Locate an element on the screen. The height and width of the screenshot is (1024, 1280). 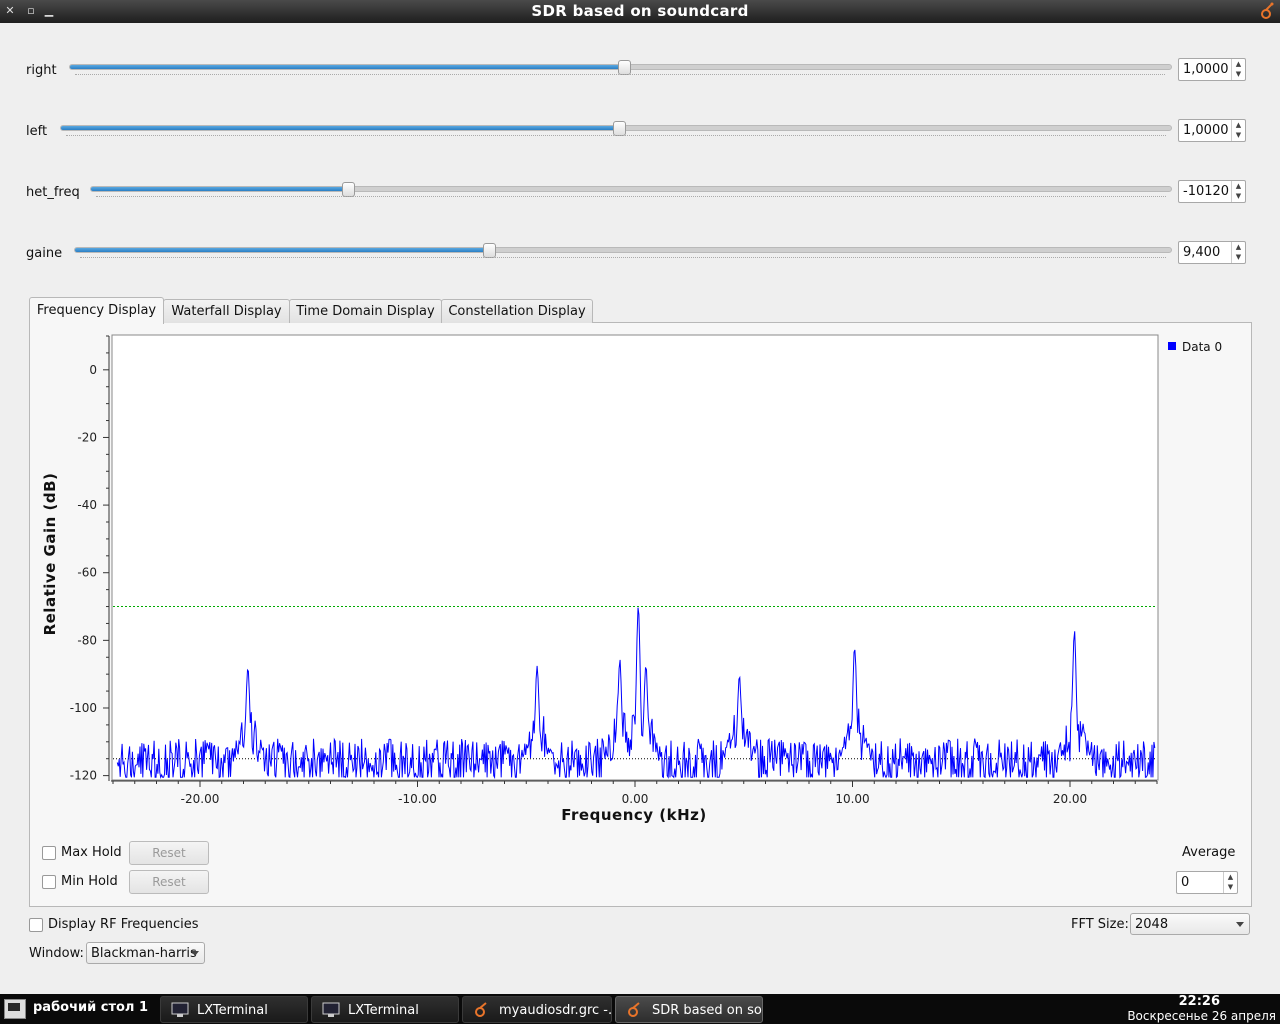
display-rf-checkbox is located at coordinates (36, 925).